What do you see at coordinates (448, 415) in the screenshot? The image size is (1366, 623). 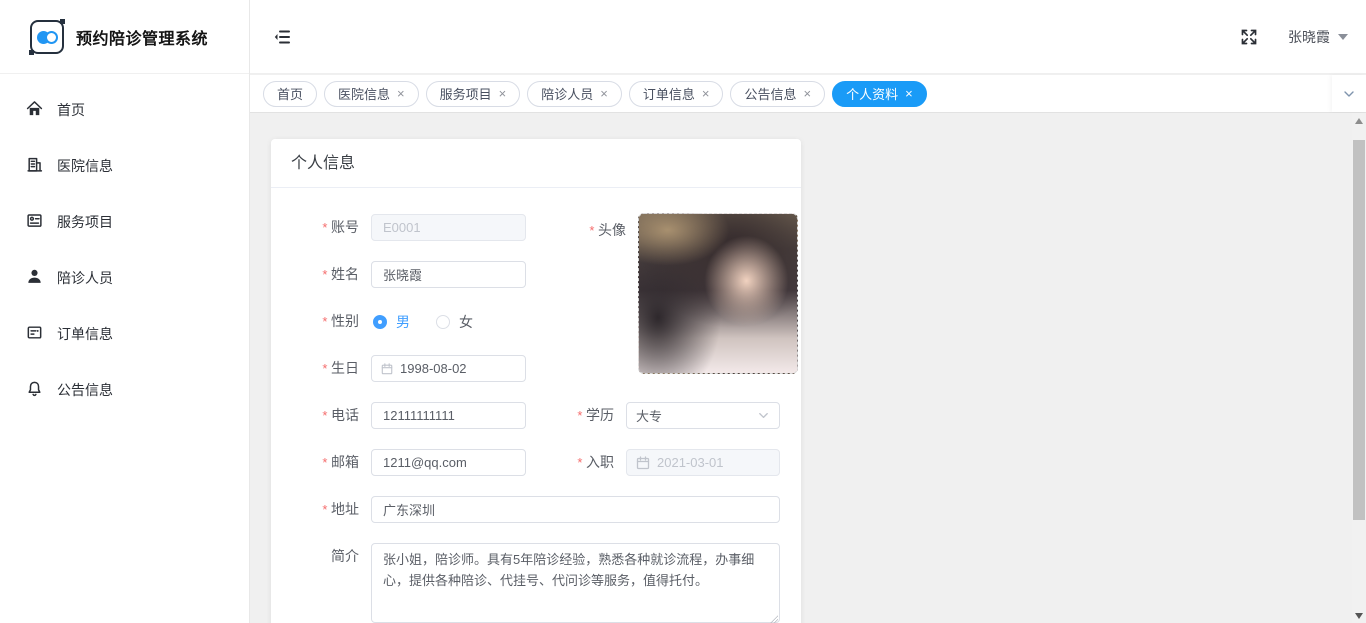 I see `phone-input` at bounding box center [448, 415].